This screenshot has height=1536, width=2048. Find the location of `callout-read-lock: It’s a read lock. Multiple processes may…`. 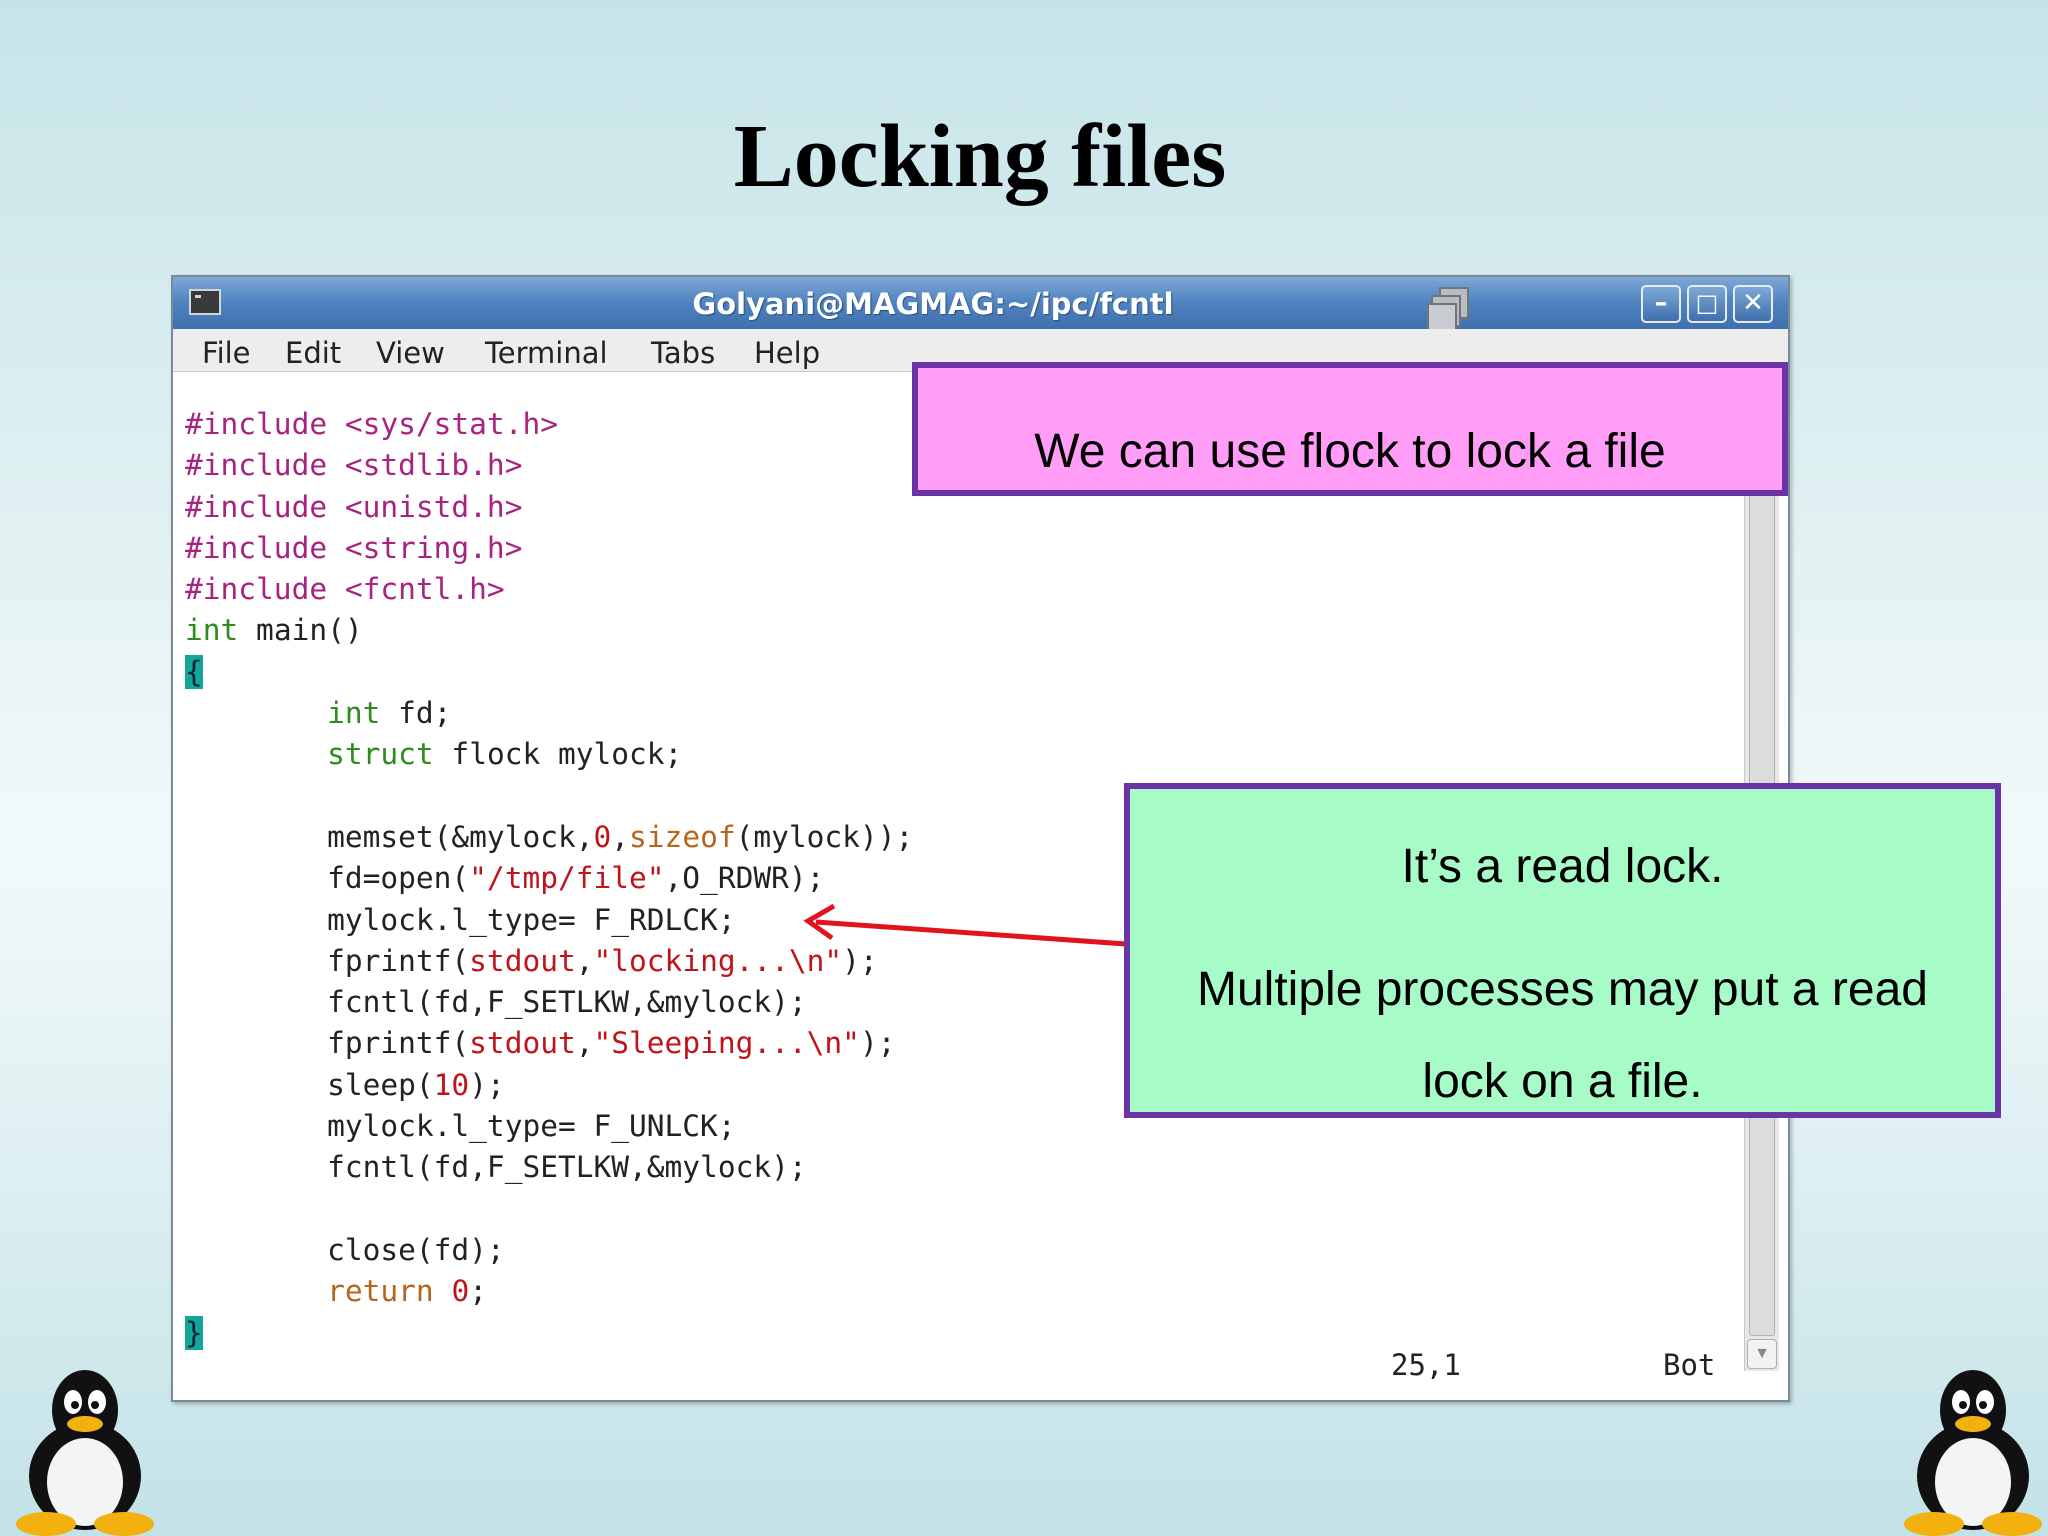

callout-read-lock: It’s a read lock. Multiple processes may… is located at coordinates (1562, 950).